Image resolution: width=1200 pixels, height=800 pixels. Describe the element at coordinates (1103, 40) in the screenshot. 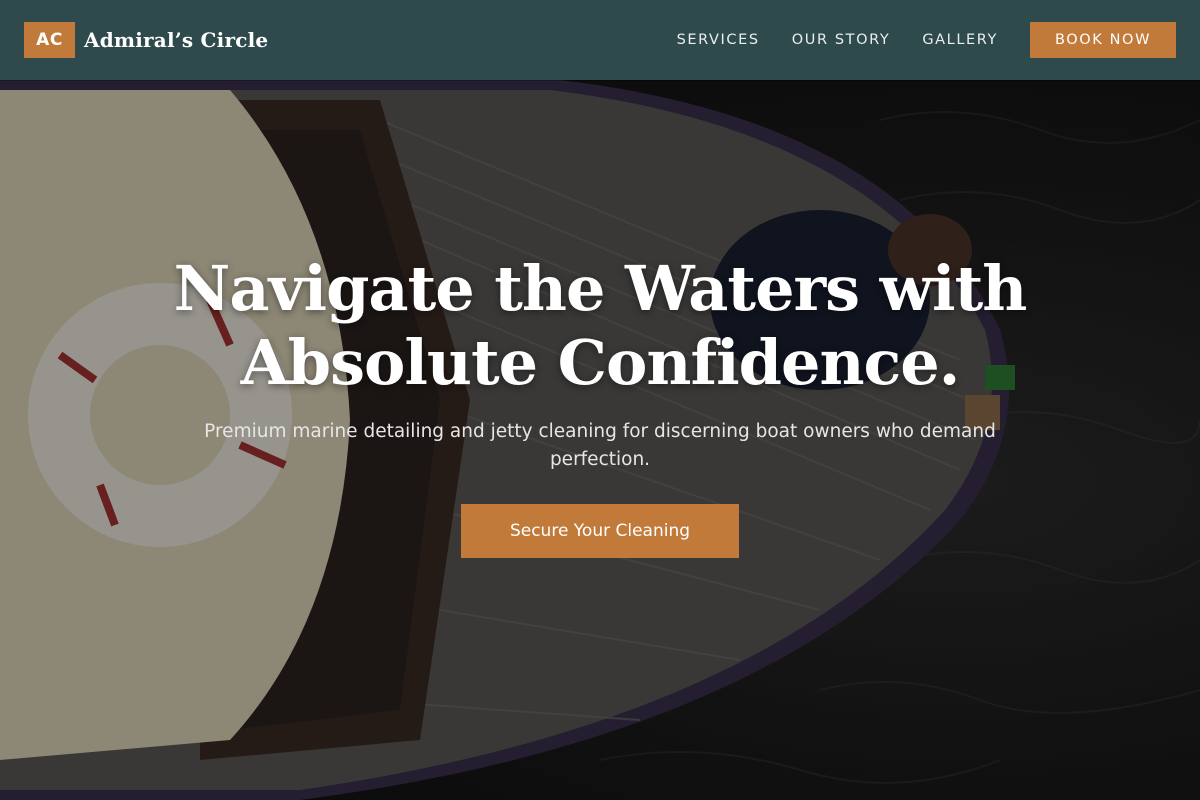

I see `book-now-button: BOOK NOW` at that location.